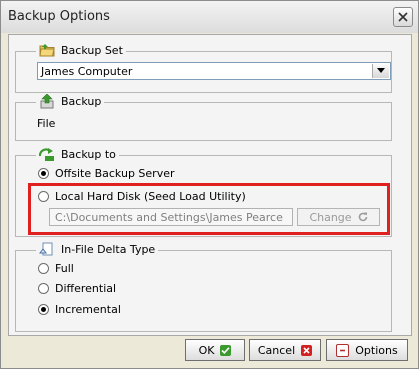  What do you see at coordinates (81, 101) in the screenshot?
I see `backup-label: Backup` at bounding box center [81, 101].